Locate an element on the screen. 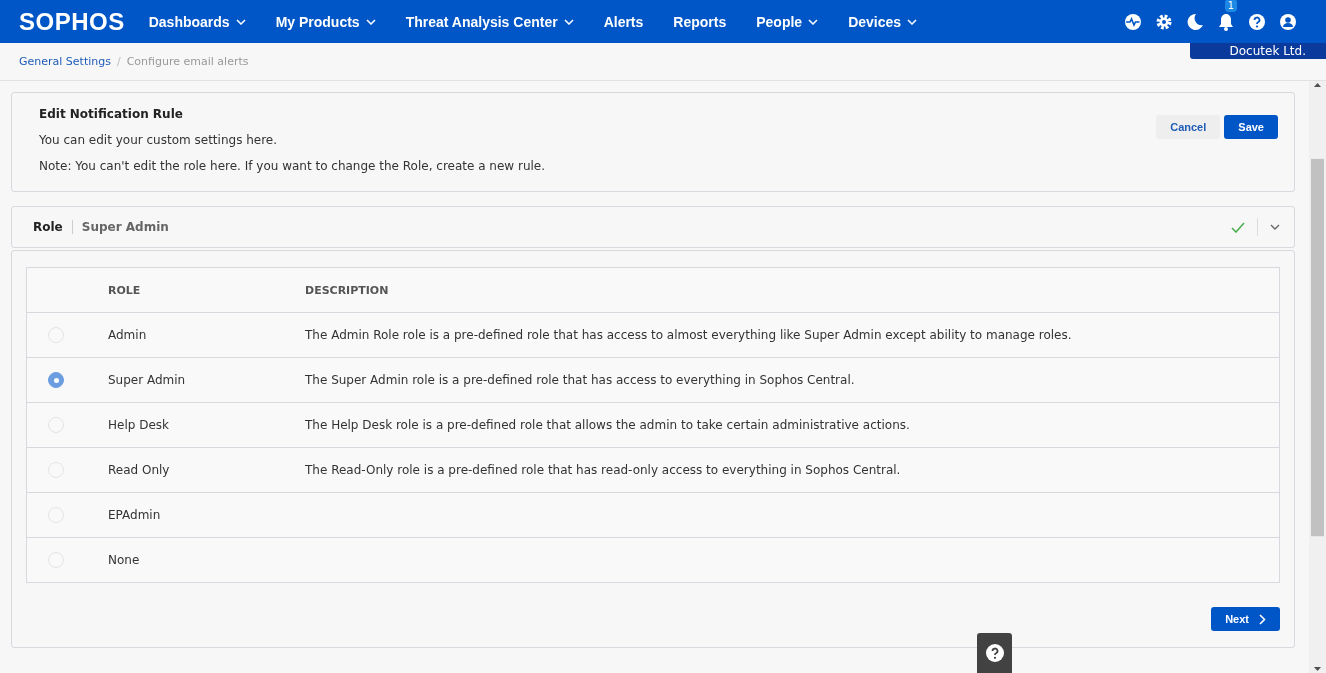 The height and width of the screenshot is (673, 1326). logo: SOPHOS is located at coordinates (72, 21).